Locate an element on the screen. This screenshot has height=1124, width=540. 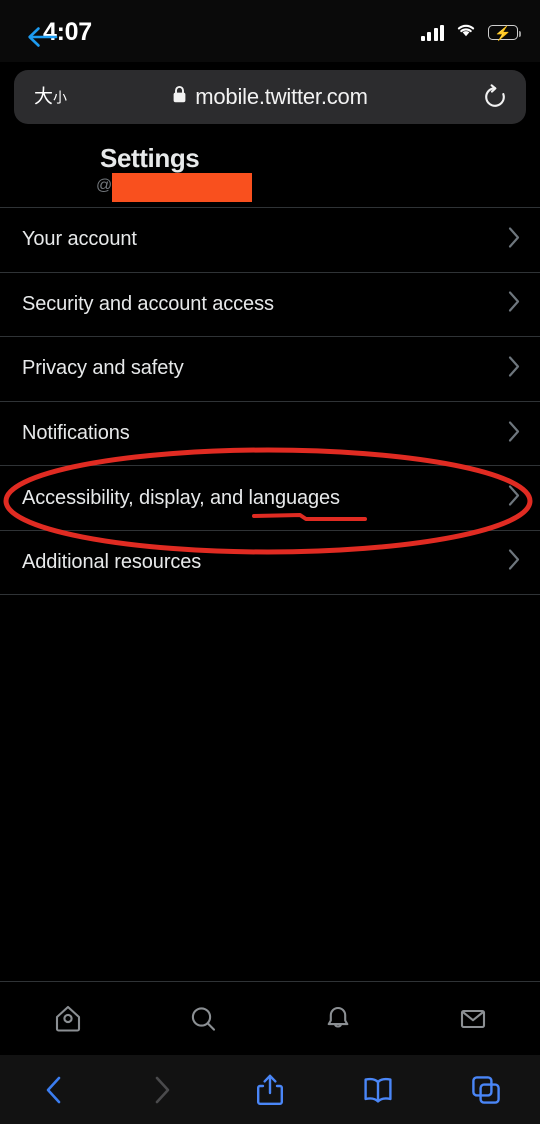
url-display: mobile.twitter.com is located at coordinates (270, 97).